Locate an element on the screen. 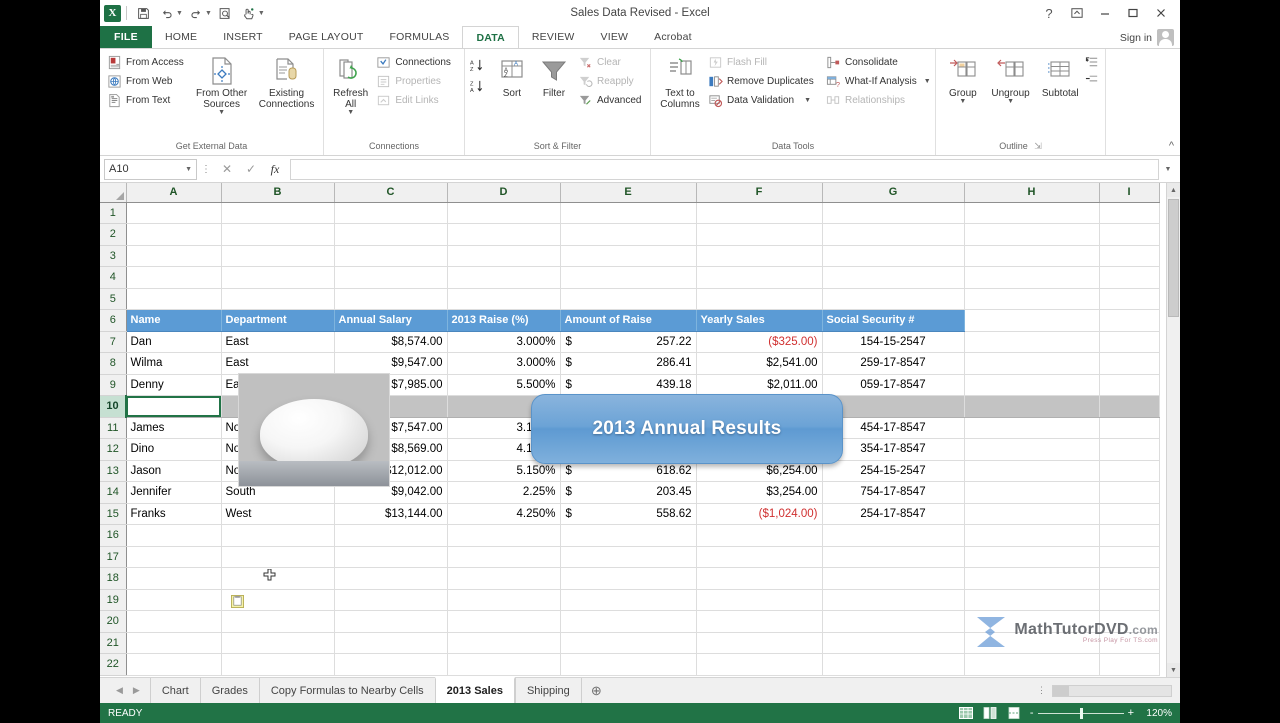  cell-h16 is located at coordinates (1032, 535).